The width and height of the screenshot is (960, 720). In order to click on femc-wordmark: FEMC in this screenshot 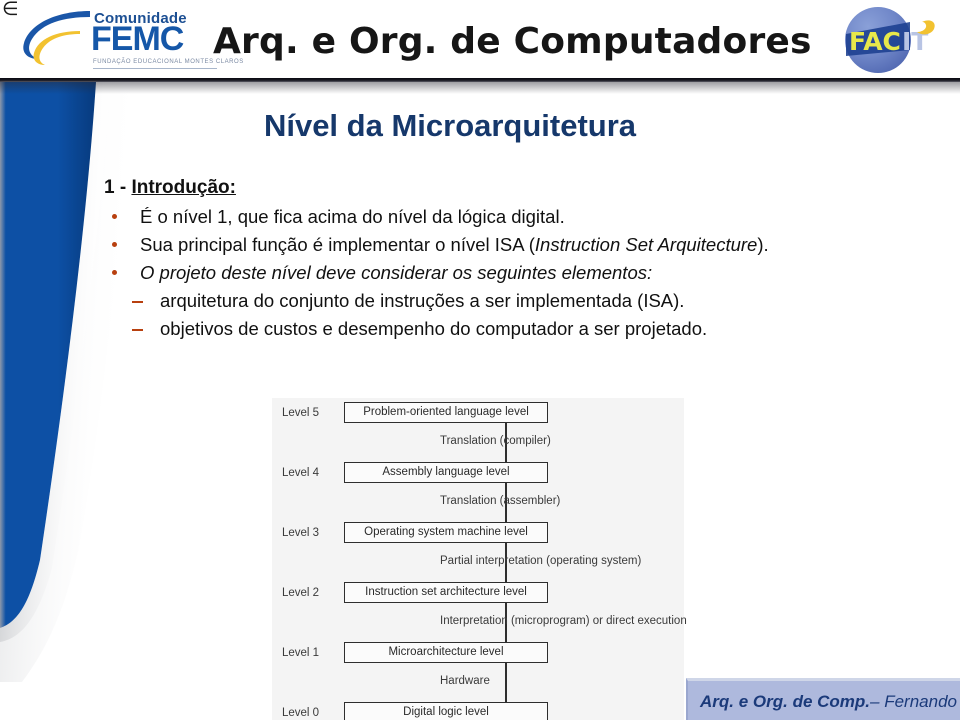, I will do `click(137, 39)`.